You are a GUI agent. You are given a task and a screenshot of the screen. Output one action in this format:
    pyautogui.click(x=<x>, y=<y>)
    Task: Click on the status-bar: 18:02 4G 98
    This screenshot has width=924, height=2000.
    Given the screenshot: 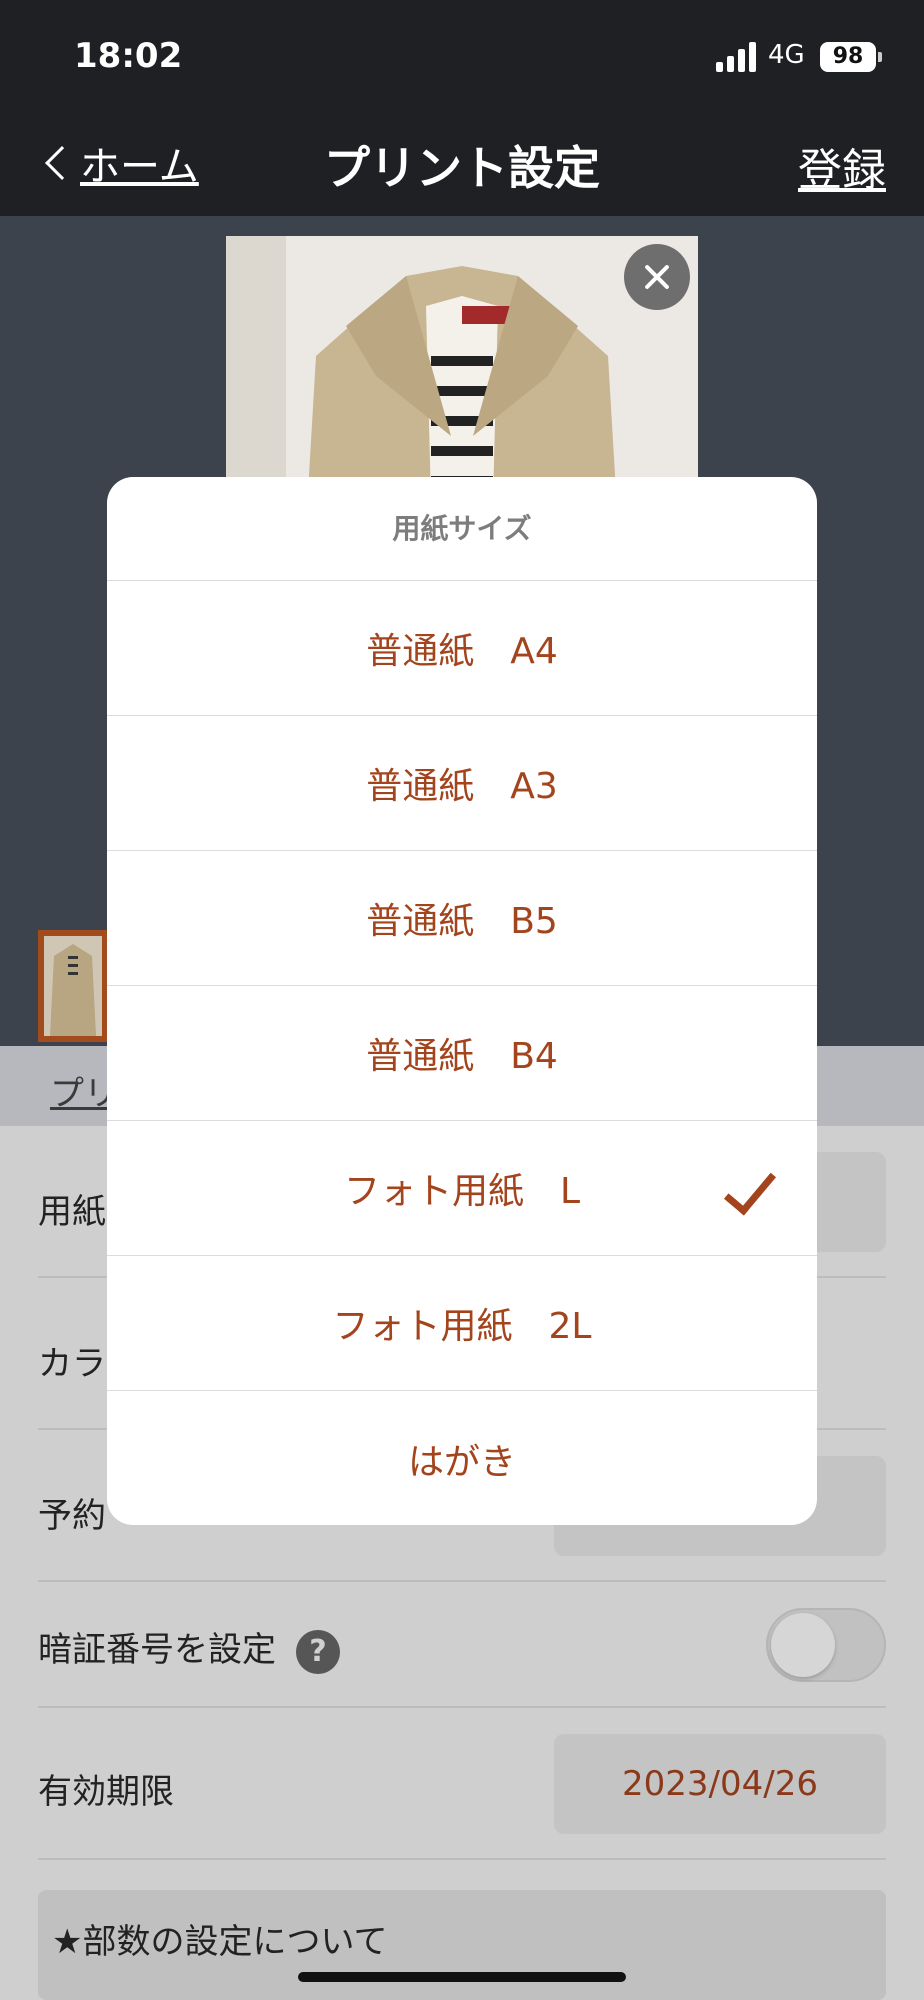 What is the action you would take?
    pyautogui.click(x=462, y=55)
    